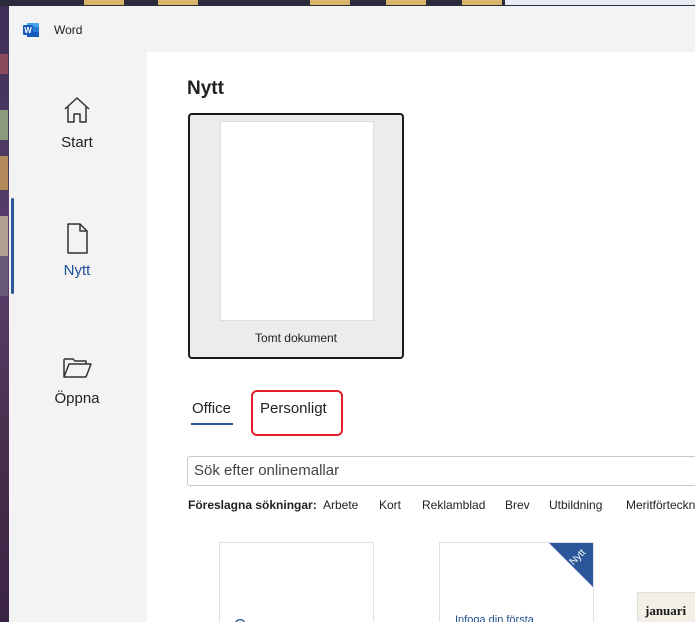 The image size is (695, 622). I want to click on template-search-box, so click(441, 471).